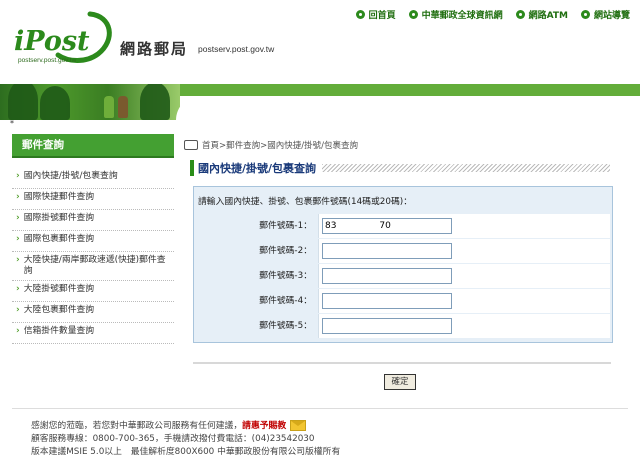  Describe the element at coordinates (90, 102) in the screenshot. I see `banner-photo` at that location.